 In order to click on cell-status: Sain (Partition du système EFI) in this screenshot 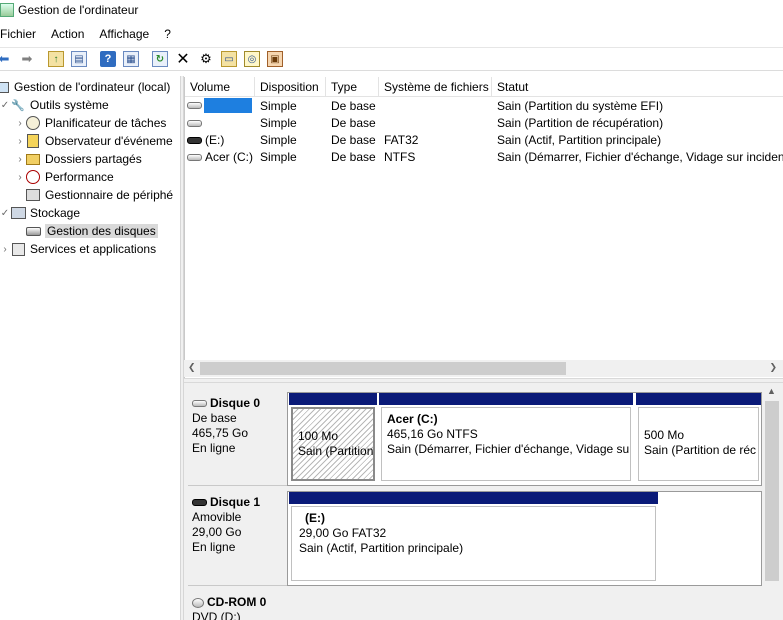, I will do `click(580, 105)`.